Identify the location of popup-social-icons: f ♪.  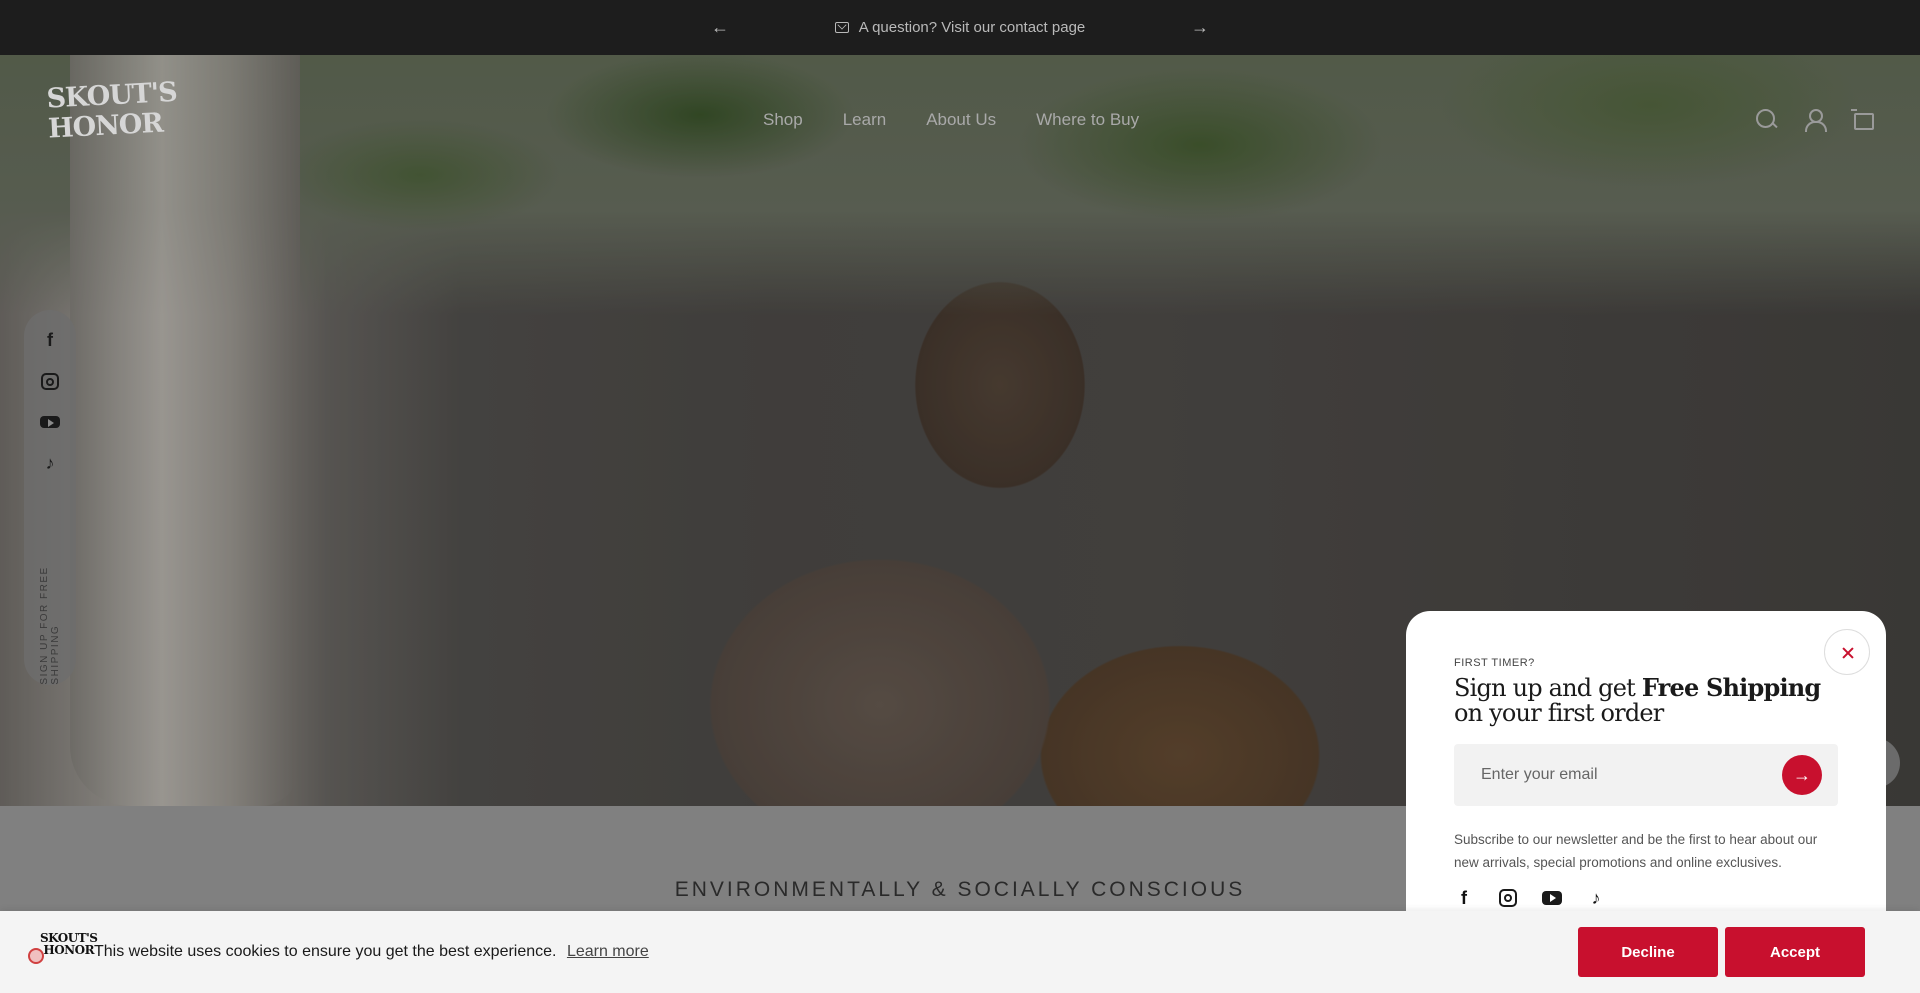
(1646, 898).